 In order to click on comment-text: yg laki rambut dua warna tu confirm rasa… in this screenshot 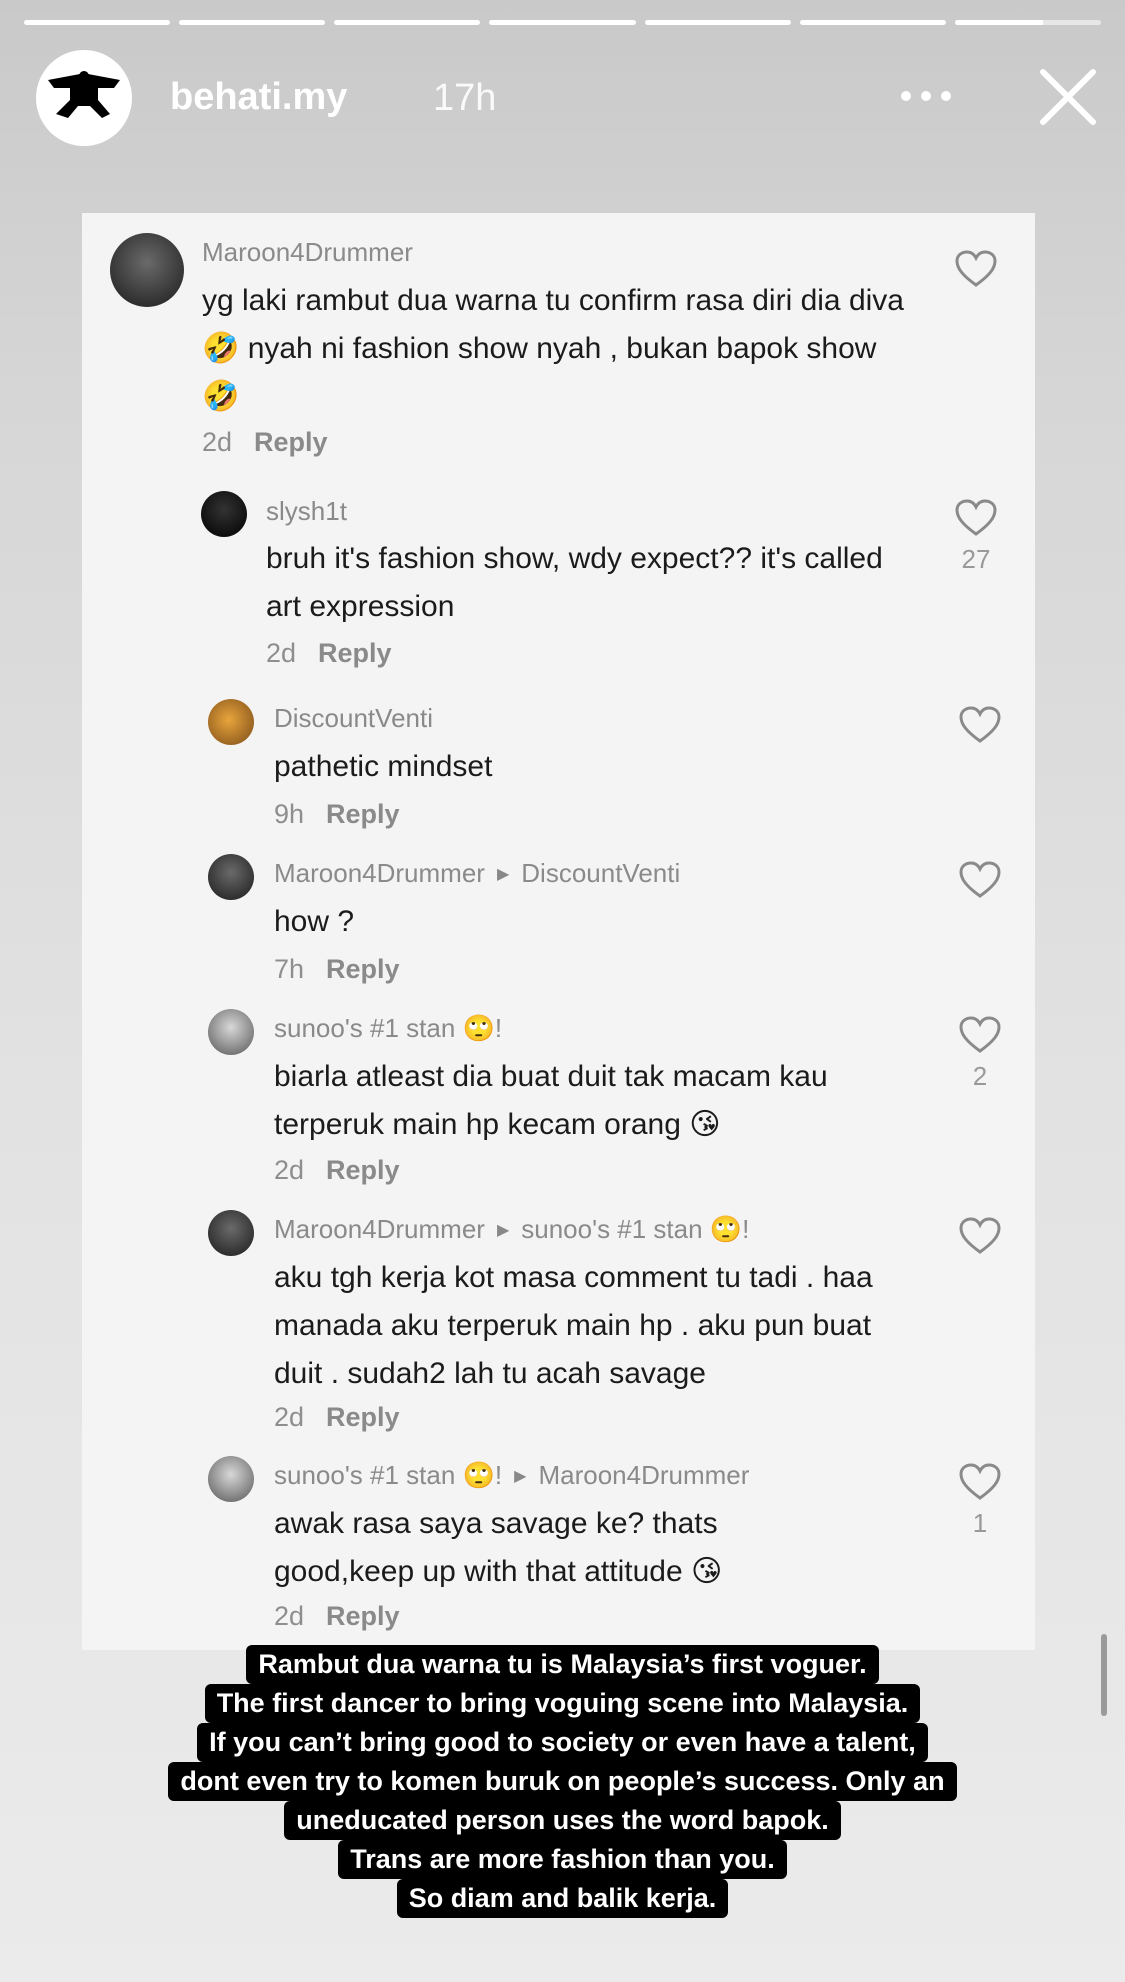, I will do `click(553, 348)`.